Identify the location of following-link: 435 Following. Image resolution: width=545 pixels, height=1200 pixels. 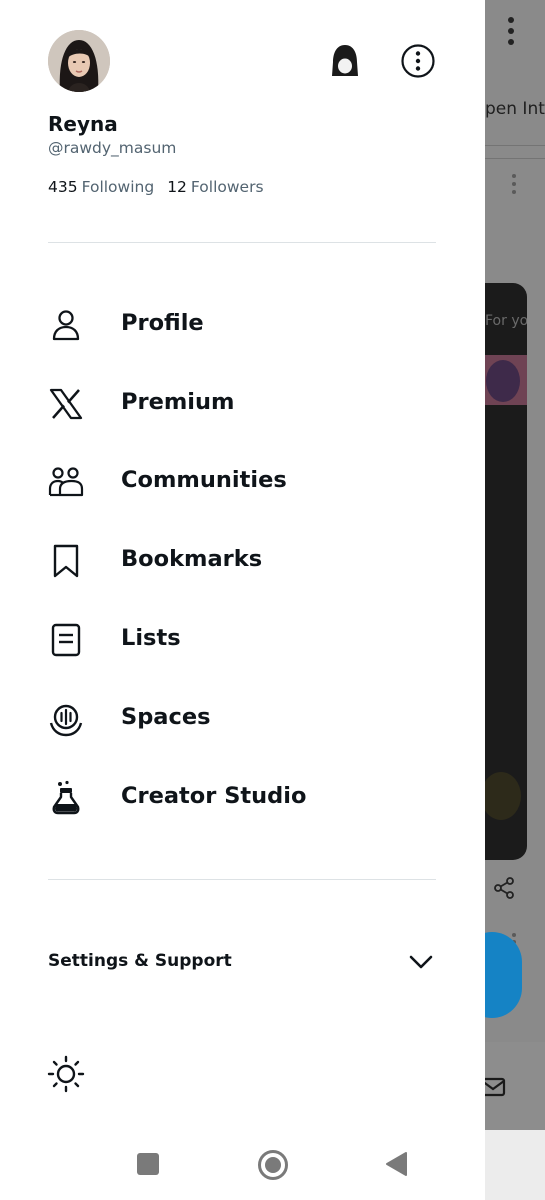
(101, 187).